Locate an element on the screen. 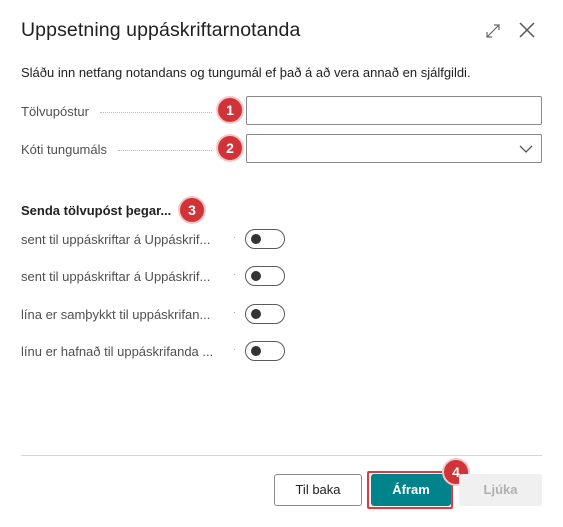 Image resolution: width=563 pixels, height=527 pixels. email-label: Tölvupóstur is located at coordinates (55, 111).